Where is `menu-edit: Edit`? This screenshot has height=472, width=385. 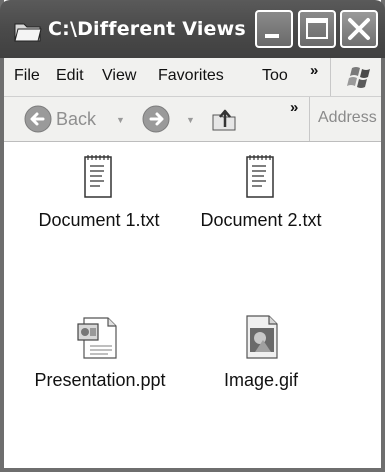 menu-edit: Edit is located at coordinates (70, 76).